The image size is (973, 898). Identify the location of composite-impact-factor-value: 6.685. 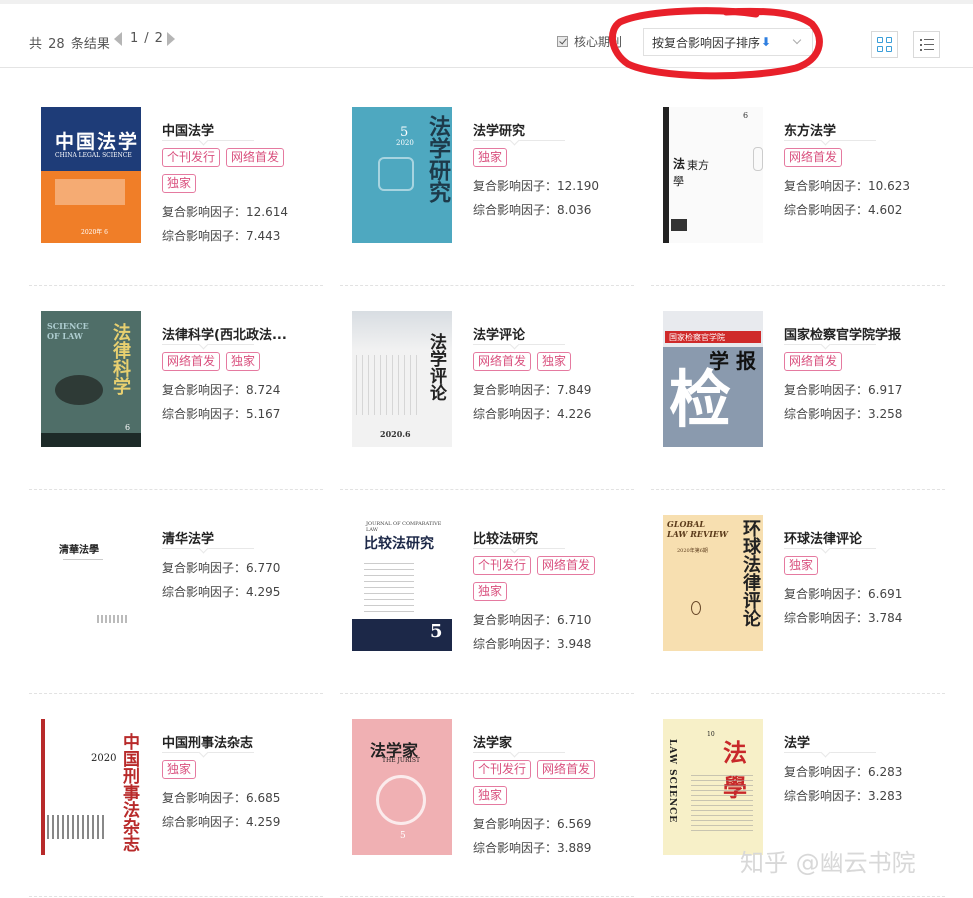
(263, 798).